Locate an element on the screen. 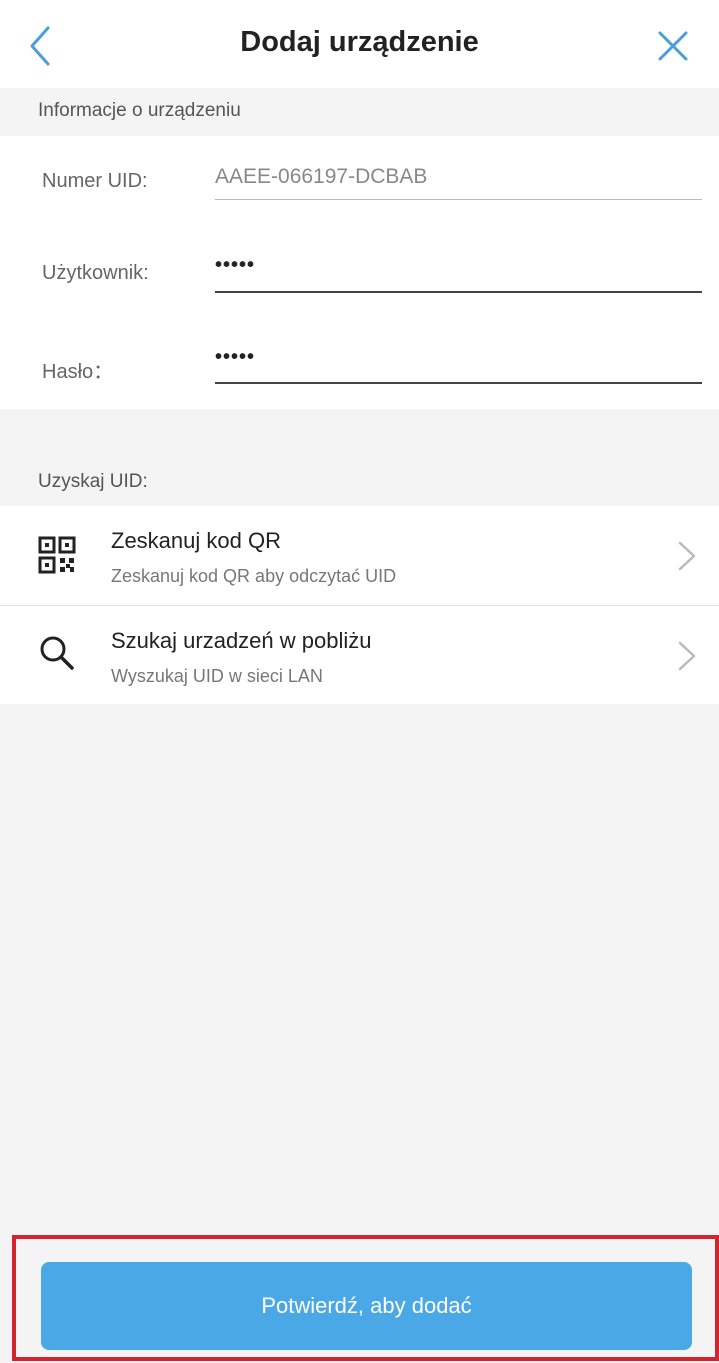 This screenshot has height=1363, width=719. close-icon is located at coordinates (673, 46).